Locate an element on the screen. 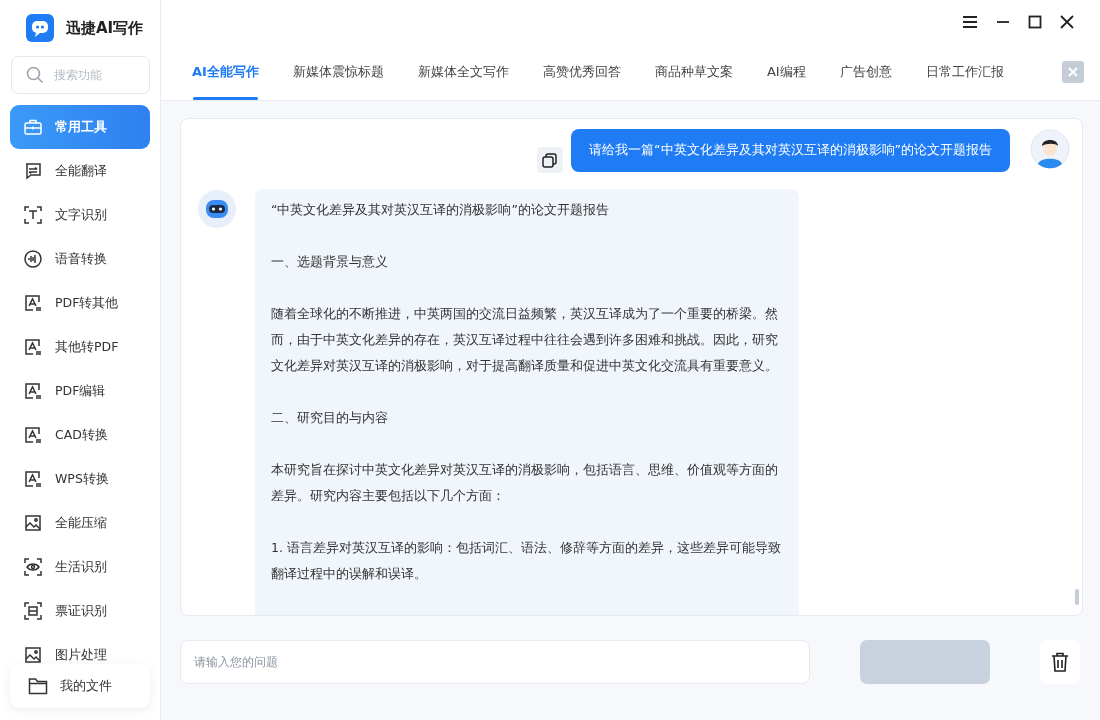  app-title: 迅捷AI写作 is located at coordinates (105, 28).